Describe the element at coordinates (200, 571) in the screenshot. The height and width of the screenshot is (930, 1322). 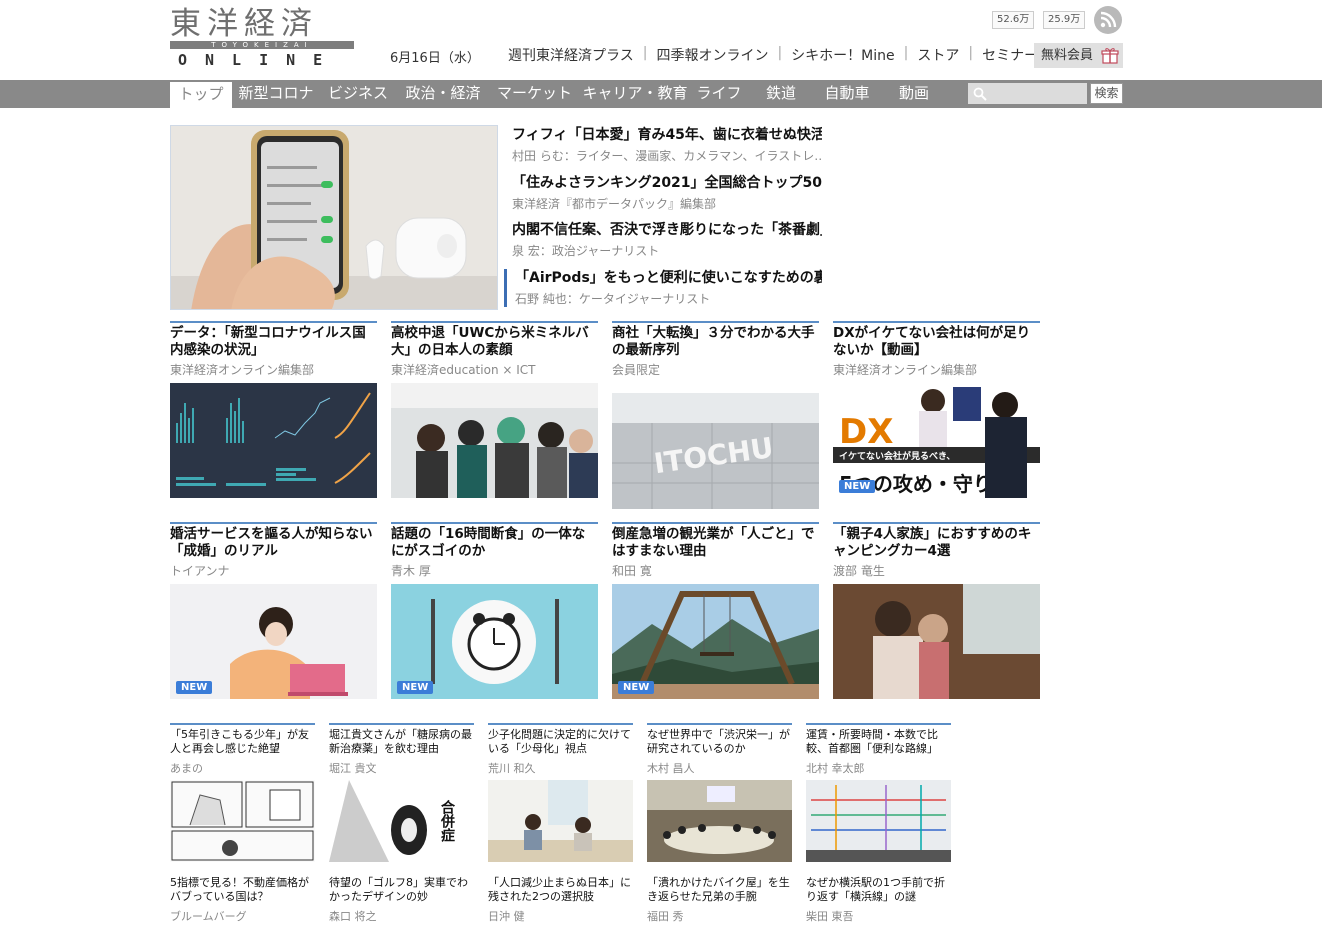
I see `card-author: トイアンナ` at that location.